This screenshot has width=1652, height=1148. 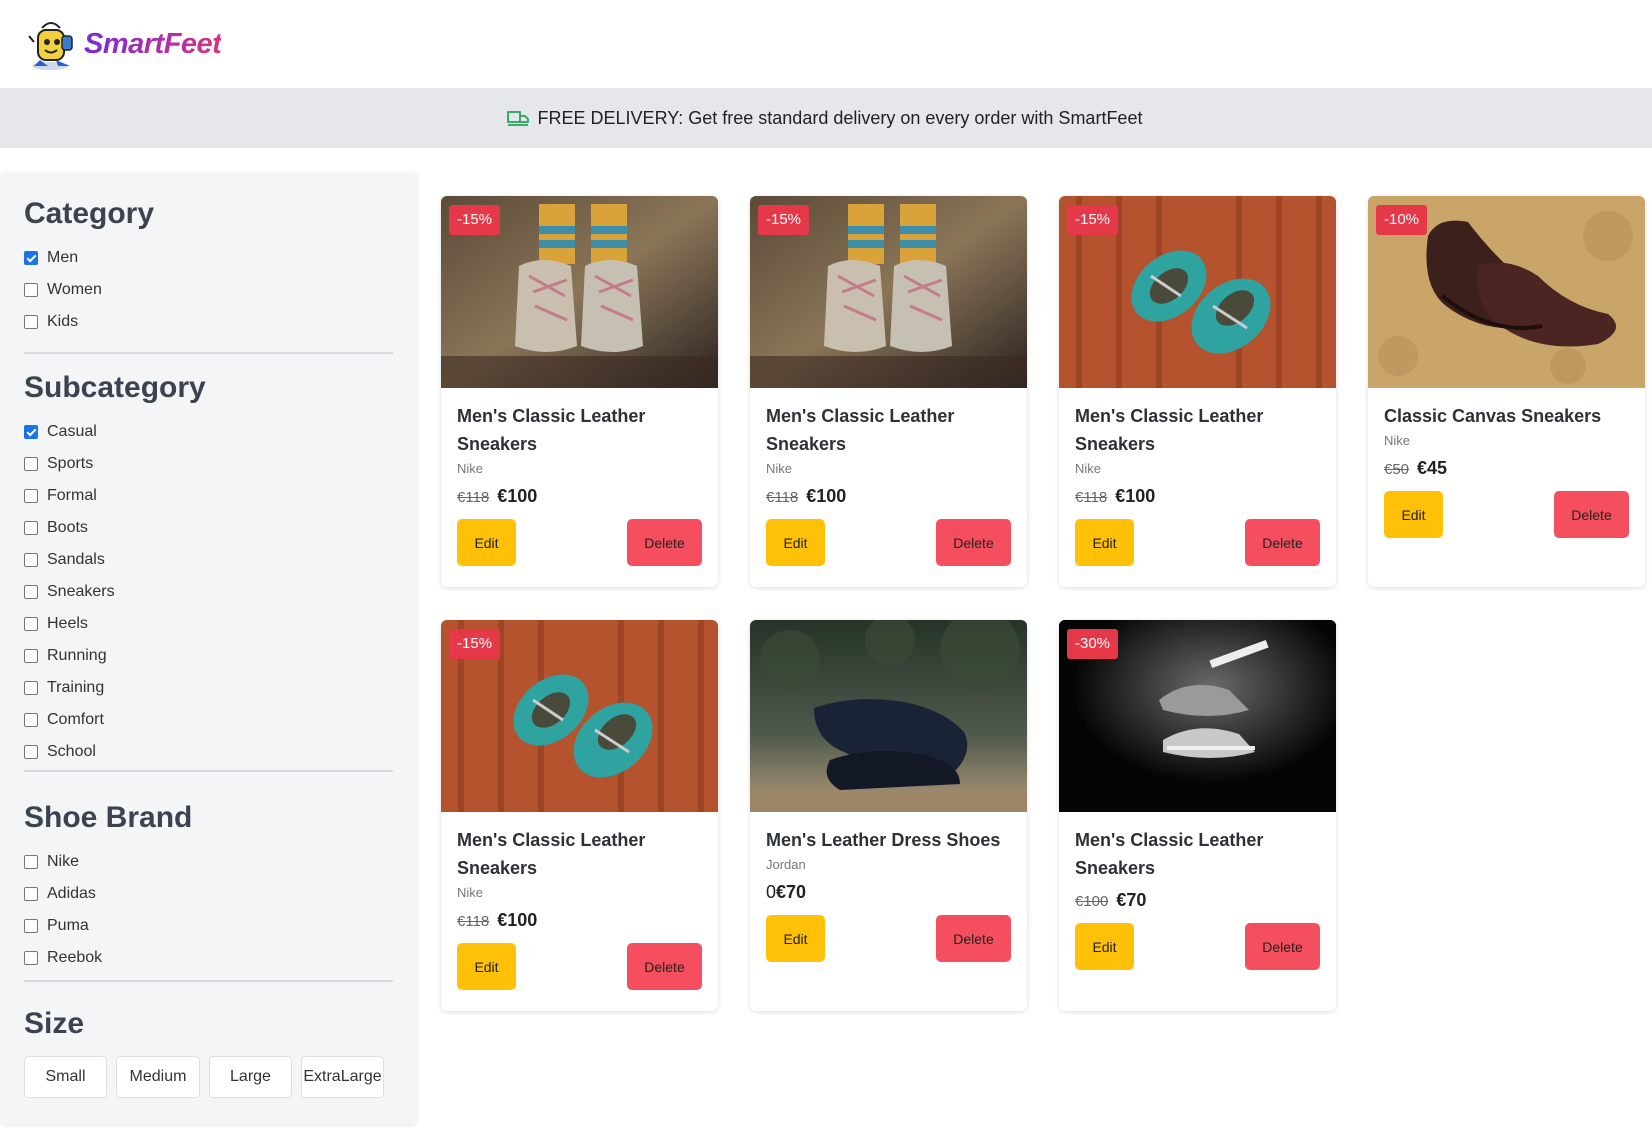 What do you see at coordinates (888, 840) in the screenshot?
I see `product-title: Men's Leather Dress Shoes` at bounding box center [888, 840].